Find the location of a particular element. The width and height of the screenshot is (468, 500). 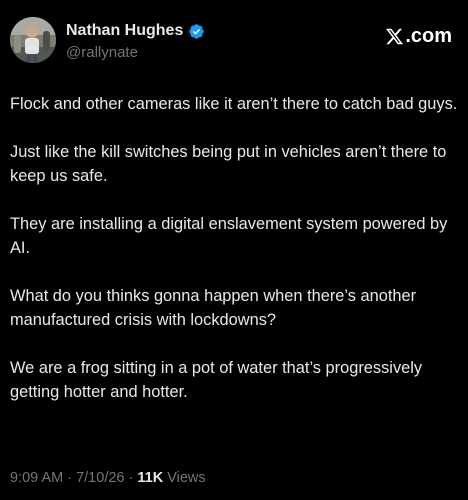

author-name-row: Nathan Hughes is located at coordinates (135, 31).